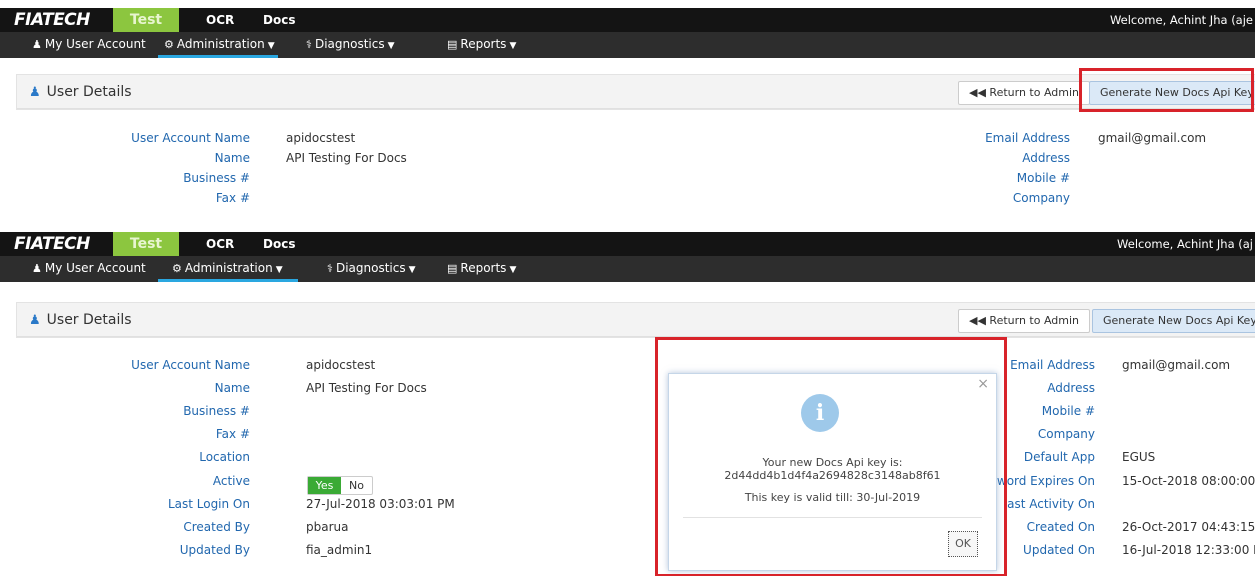 The image size is (1255, 576). Describe the element at coordinates (1188, 481) in the screenshot. I see `field-value: 15-Oct-2018 08:00:00 F` at that location.